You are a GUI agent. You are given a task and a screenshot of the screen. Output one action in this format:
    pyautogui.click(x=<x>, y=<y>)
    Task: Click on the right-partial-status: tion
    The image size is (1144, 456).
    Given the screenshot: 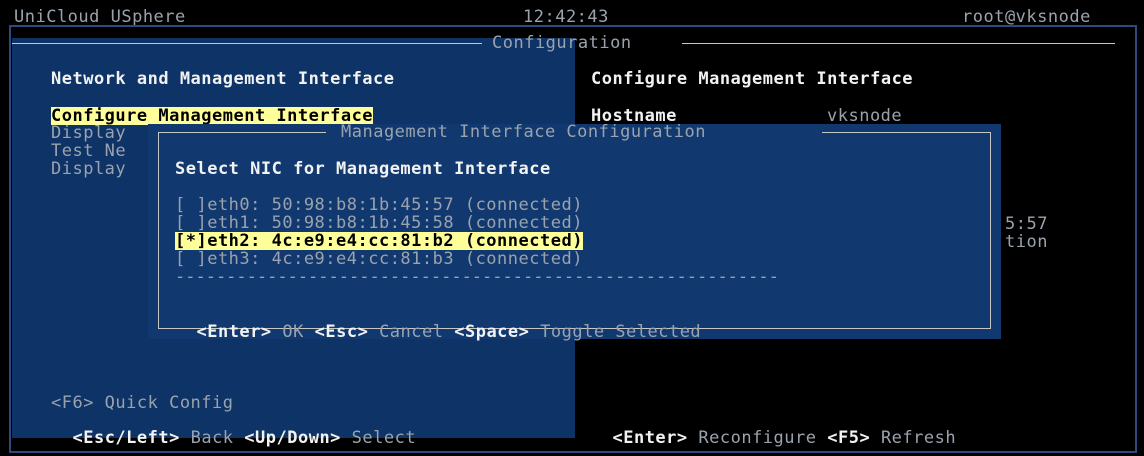 What is the action you would take?
    pyautogui.click(x=1026, y=242)
    